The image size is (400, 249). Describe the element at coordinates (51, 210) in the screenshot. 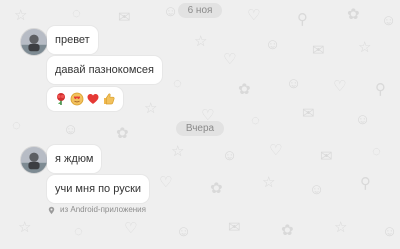

I see `location-pin-icon` at that location.